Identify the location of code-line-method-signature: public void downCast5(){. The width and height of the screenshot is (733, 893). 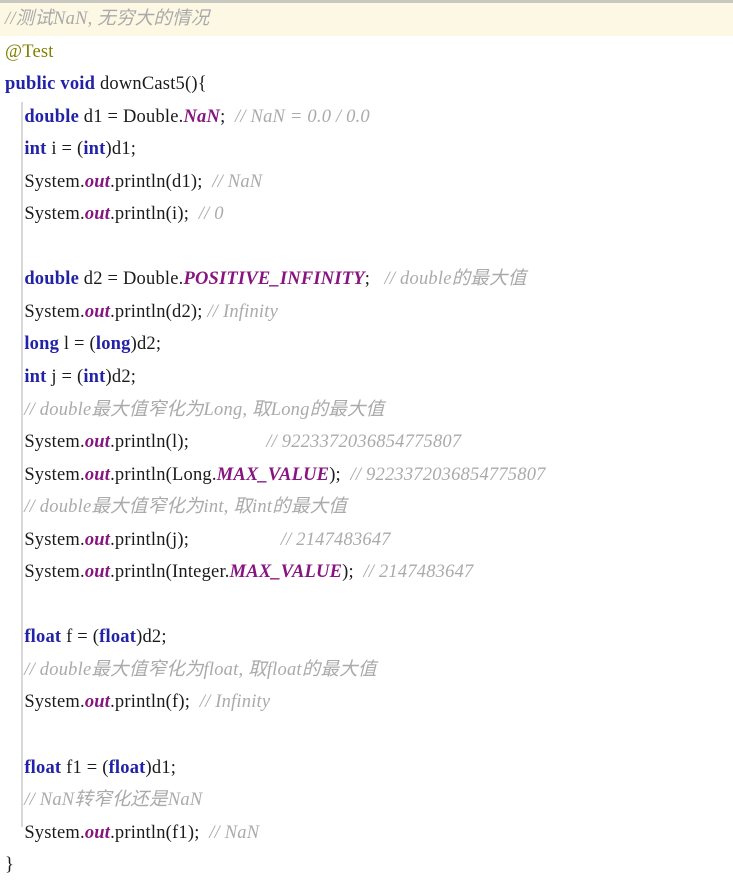
(366, 84).